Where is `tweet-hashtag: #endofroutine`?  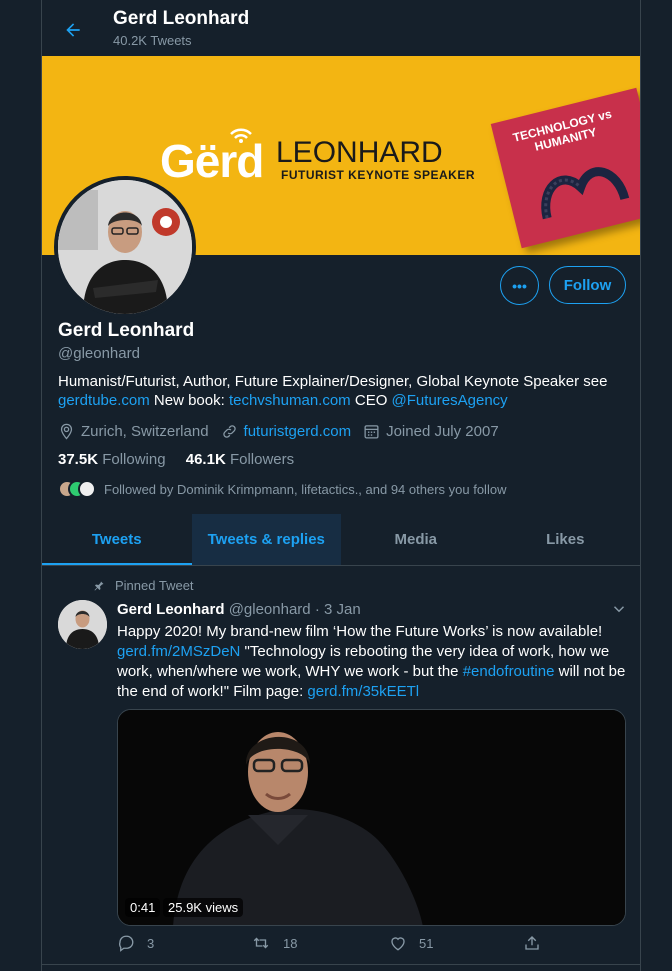
tweet-hashtag: #endofroutine is located at coordinates (509, 671).